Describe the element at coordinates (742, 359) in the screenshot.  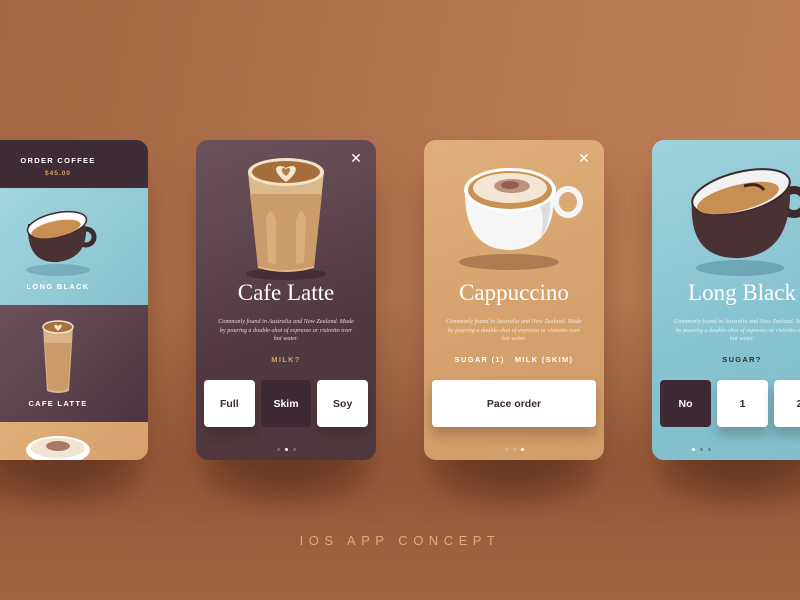
I see `sugar-question: SUGAR?` at that location.